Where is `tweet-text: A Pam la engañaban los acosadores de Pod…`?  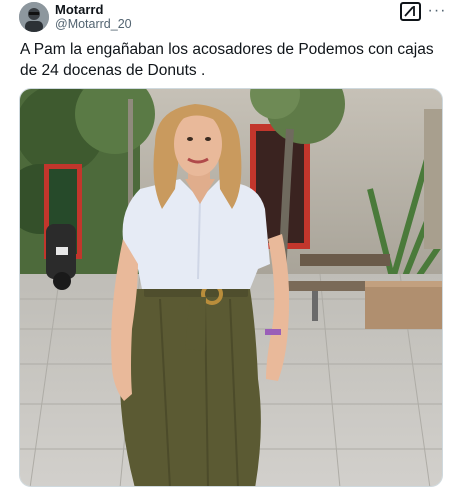
tweet-text: A Pam la engañaban los acosadores de Pod… is located at coordinates (227, 60).